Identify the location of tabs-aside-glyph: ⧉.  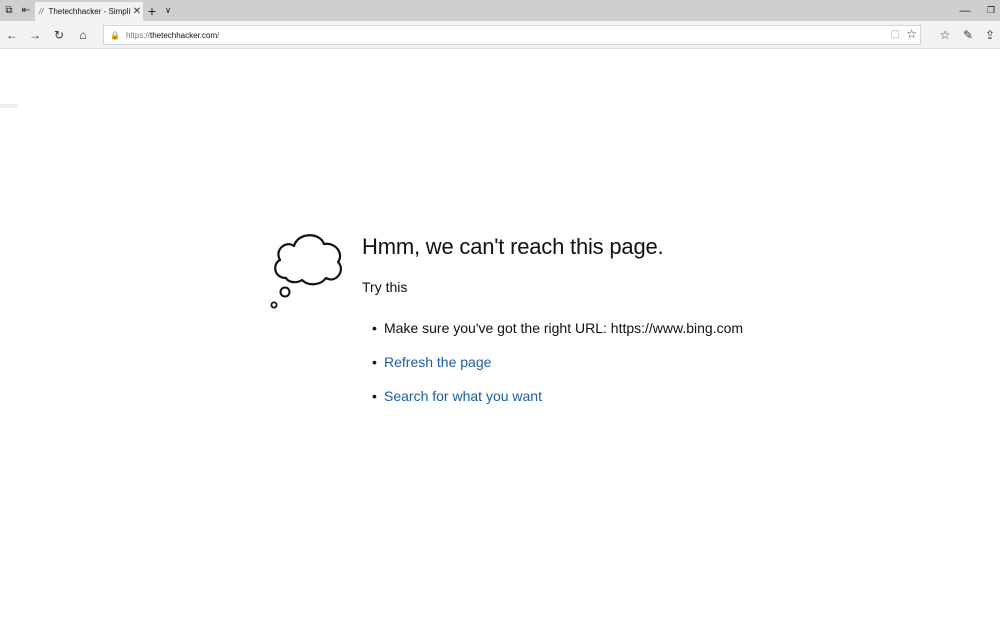
(9, 10).